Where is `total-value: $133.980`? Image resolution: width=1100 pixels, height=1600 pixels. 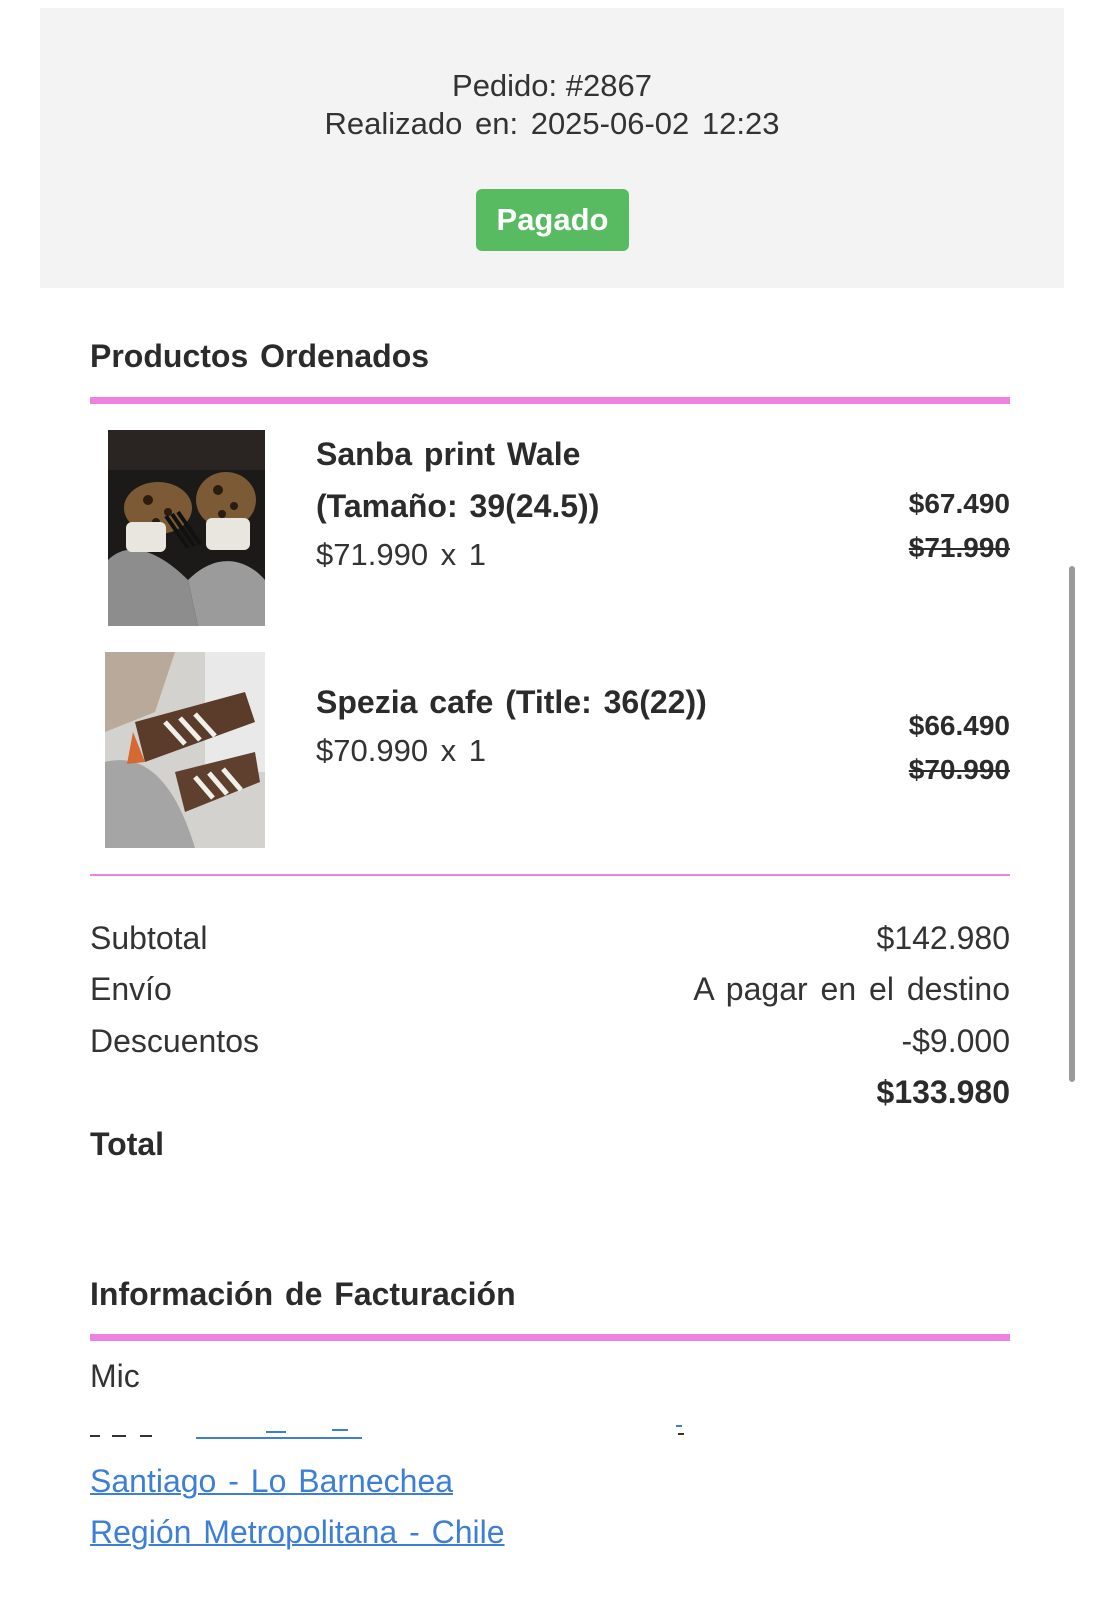
total-value: $133.980 is located at coordinates (943, 1092).